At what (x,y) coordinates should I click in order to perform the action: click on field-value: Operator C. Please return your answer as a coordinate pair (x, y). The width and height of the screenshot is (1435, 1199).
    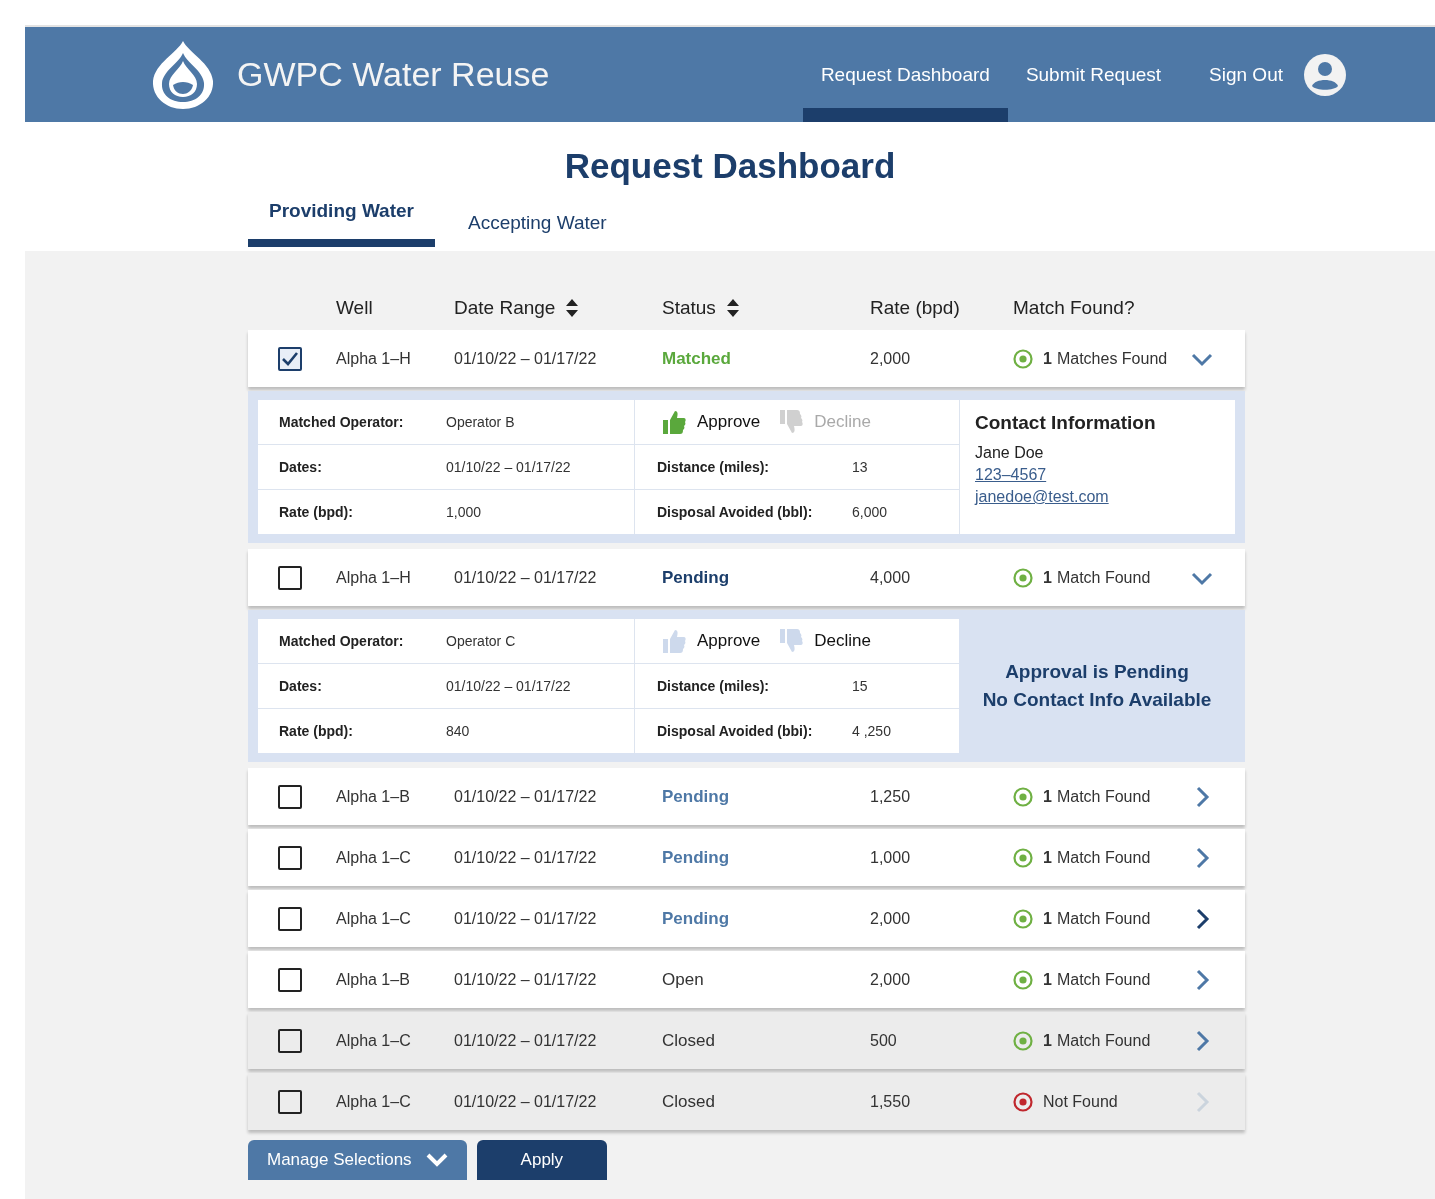
    Looking at the image, I should click on (481, 641).